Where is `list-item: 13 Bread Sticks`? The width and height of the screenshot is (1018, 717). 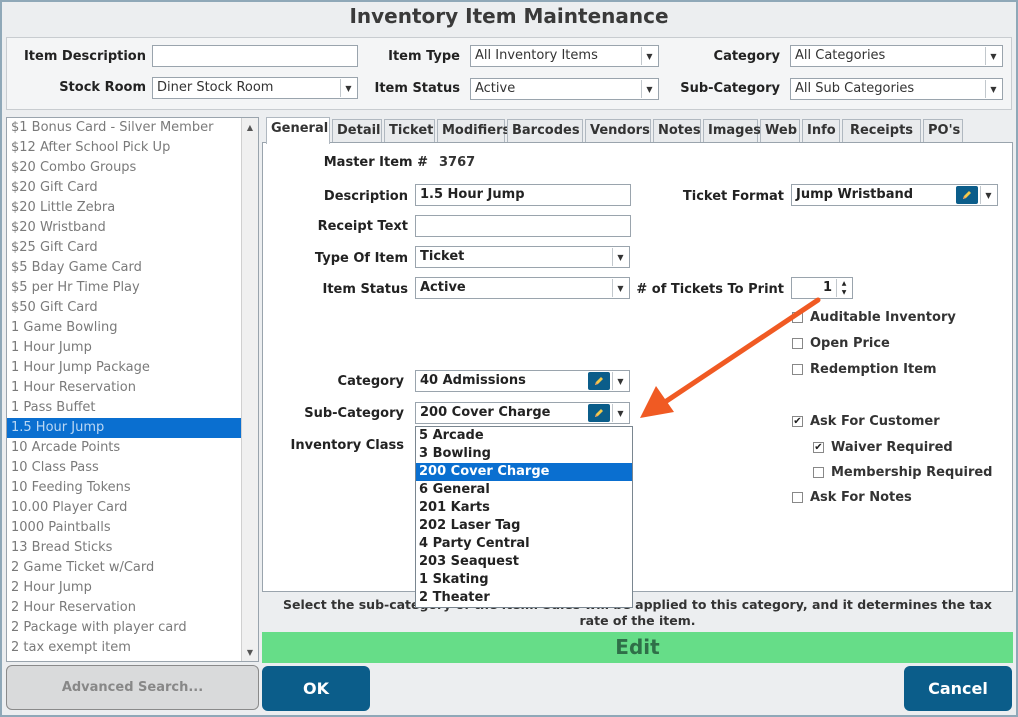 list-item: 13 Bread Sticks is located at coordinates (132, 548).